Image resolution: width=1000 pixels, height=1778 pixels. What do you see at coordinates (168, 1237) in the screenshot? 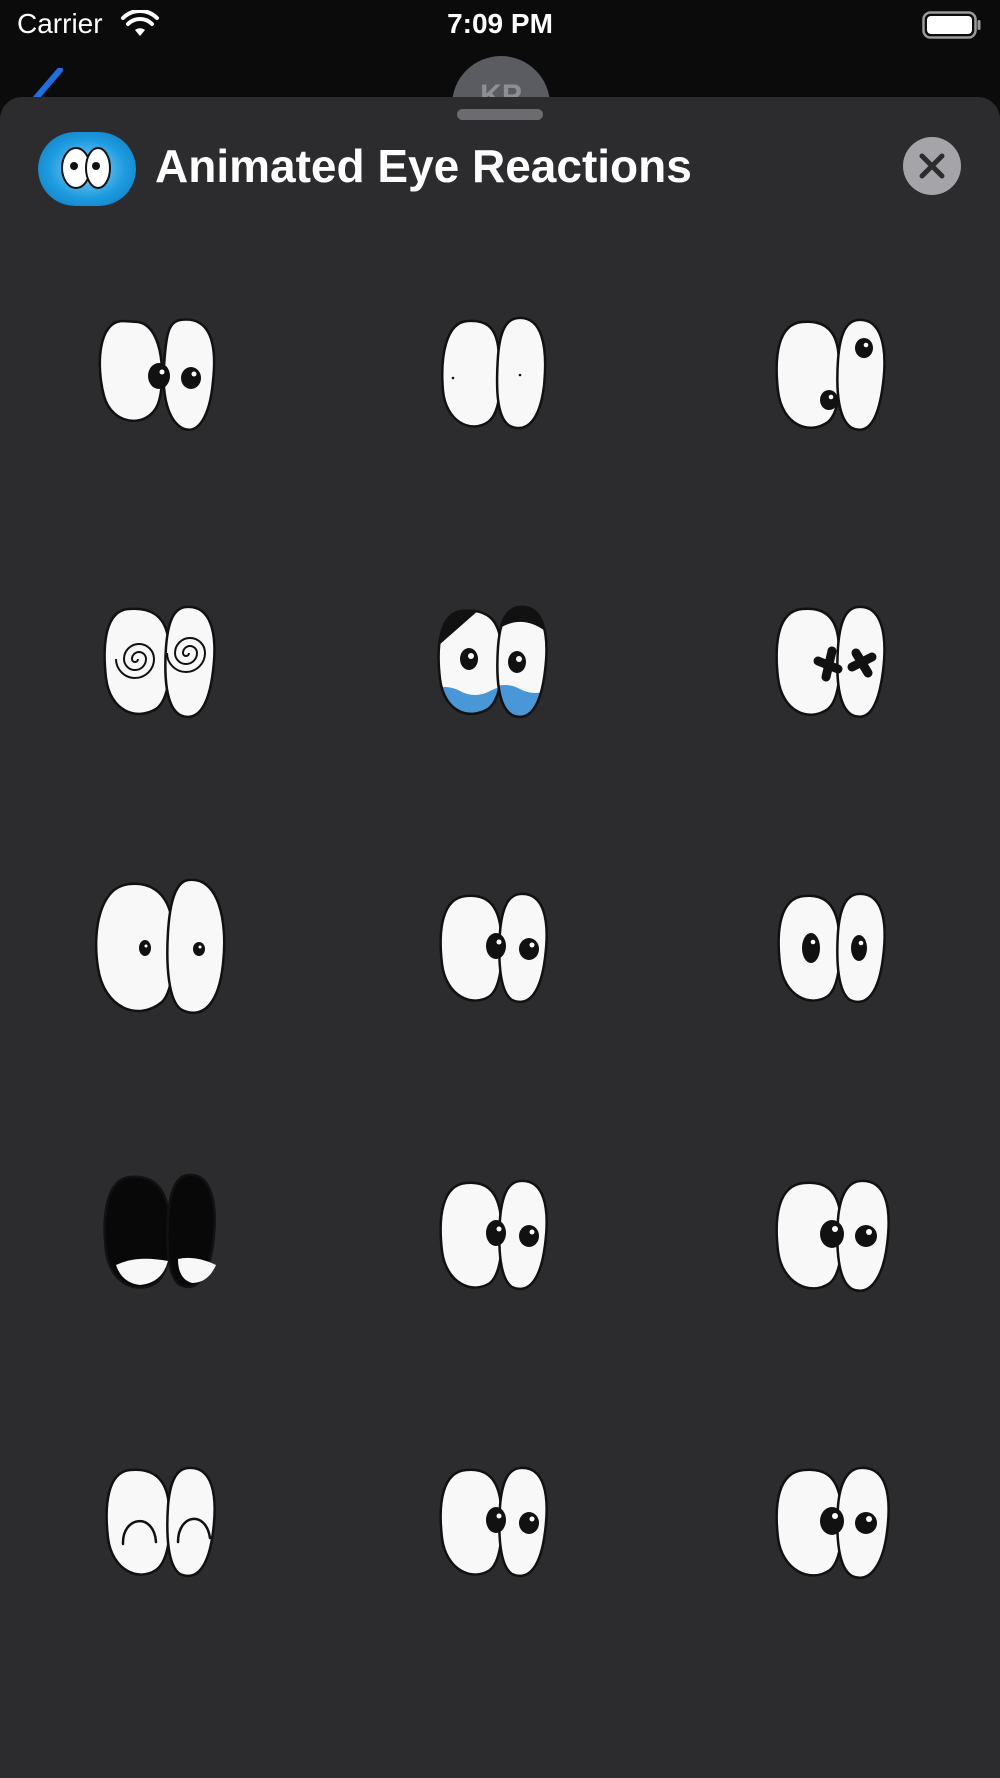
I see `eyes-closed-dark-sticker` at bounding box center [168, 1237].